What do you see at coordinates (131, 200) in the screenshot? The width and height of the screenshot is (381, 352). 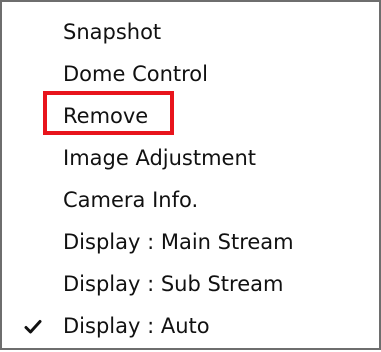 I see `menu-item-label: Camera Info.` at bounding box center [131, 200].